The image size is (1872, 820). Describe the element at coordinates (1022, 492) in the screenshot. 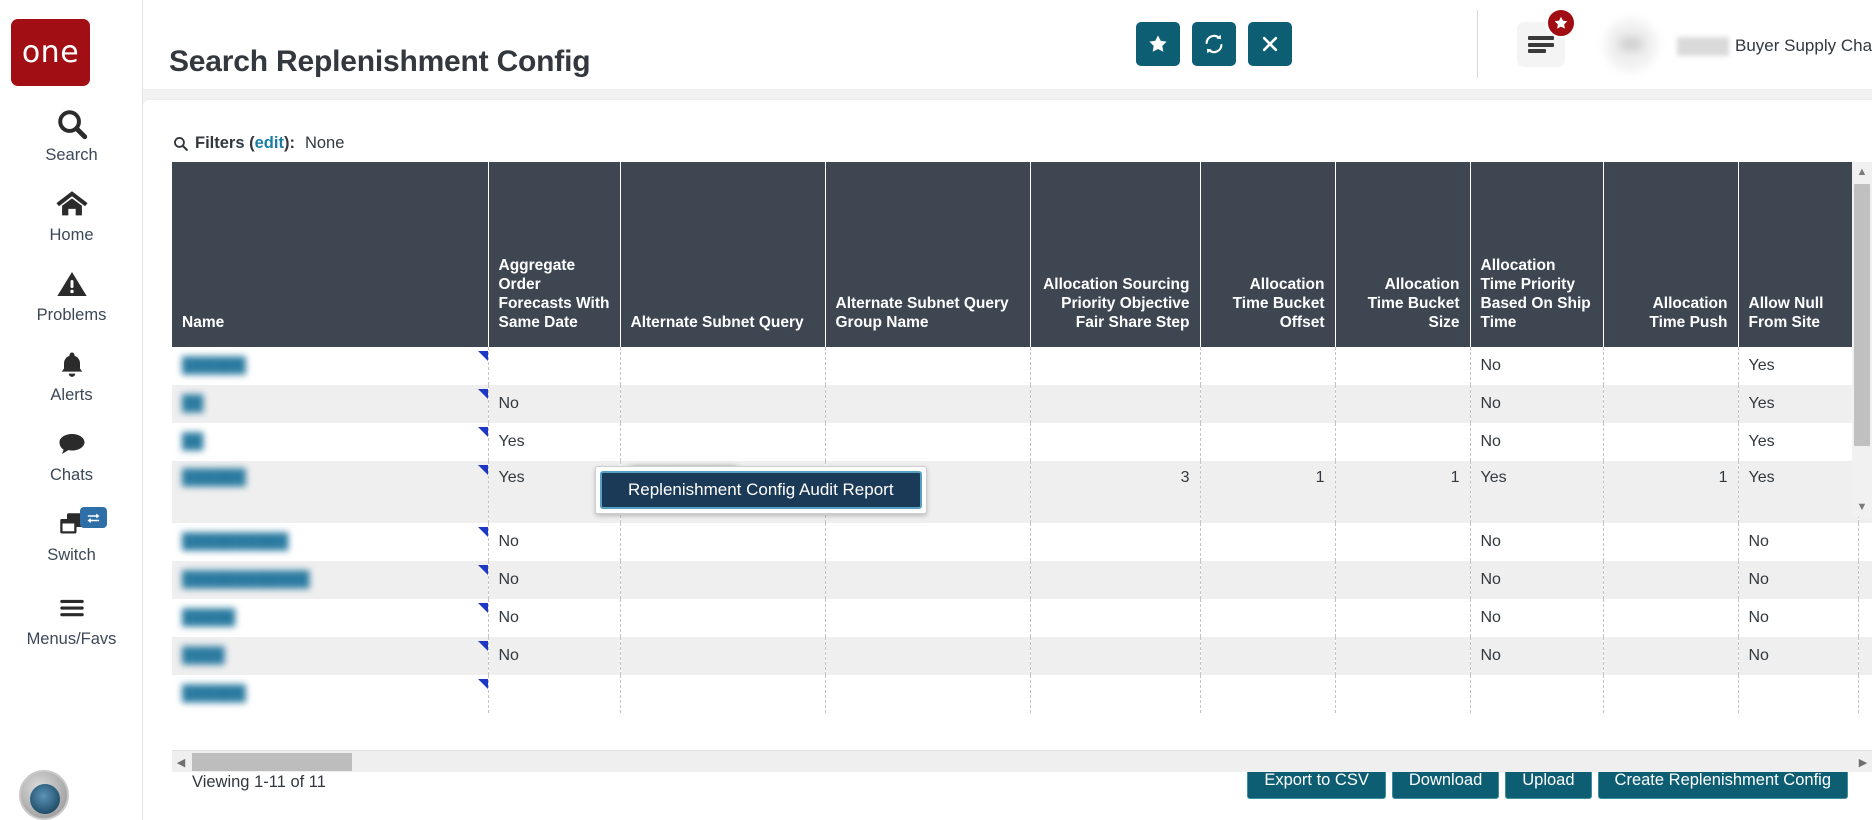

I see `table-row: ██████Yes██████████TEST311Yes1Yes` at that location.